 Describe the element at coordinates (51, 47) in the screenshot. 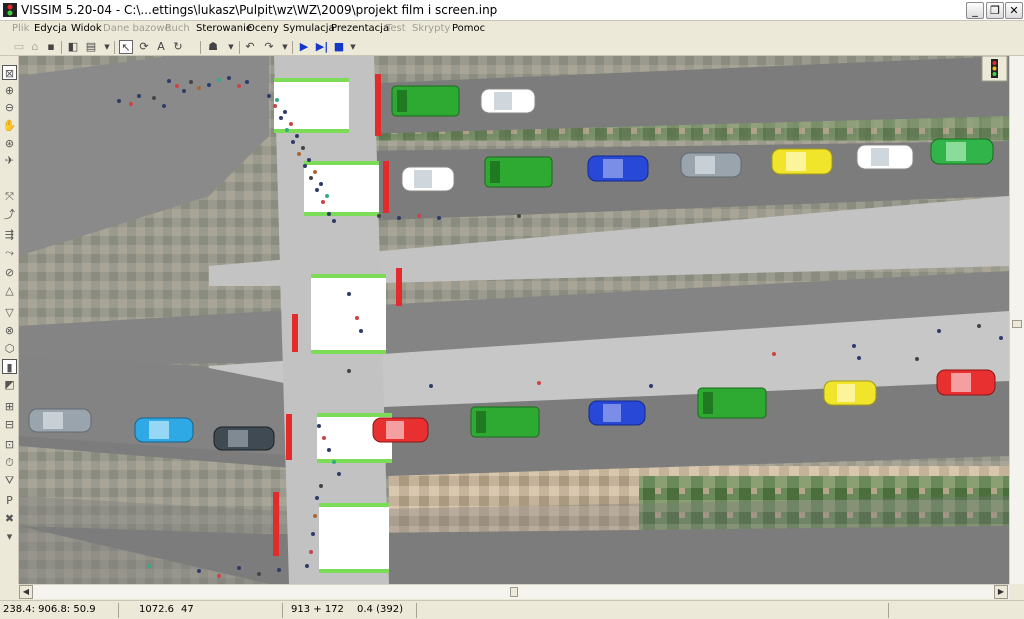

I see `save-icon: ▪` at that location.